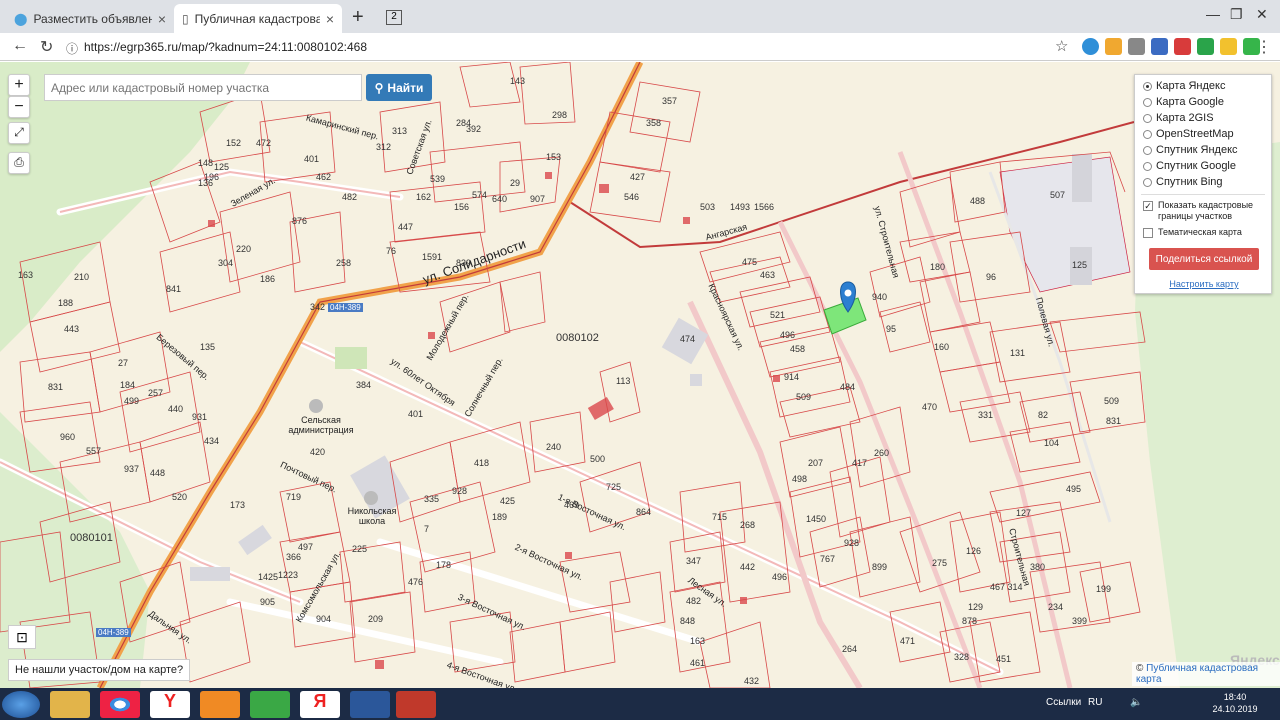 The width and height of the screenshot is (1280, 720). Describe the element at coordinates (740, 207) in the screenshot. I see `plot-number-label: 1493` at that location.